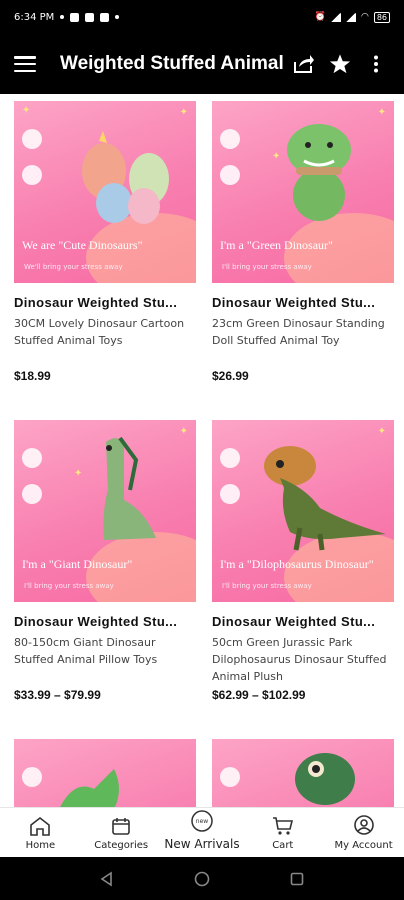 This screenshot has height=900, width=404. I want to click on share-button, so click(304, 64).